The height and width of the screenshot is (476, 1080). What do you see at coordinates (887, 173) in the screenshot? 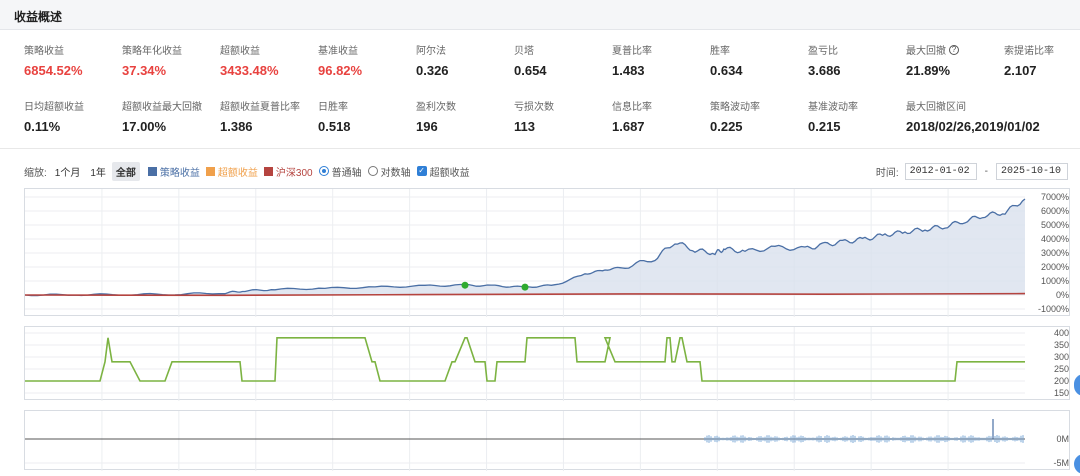
I see `time-label: 时间:` at bounding box center [887, 173].